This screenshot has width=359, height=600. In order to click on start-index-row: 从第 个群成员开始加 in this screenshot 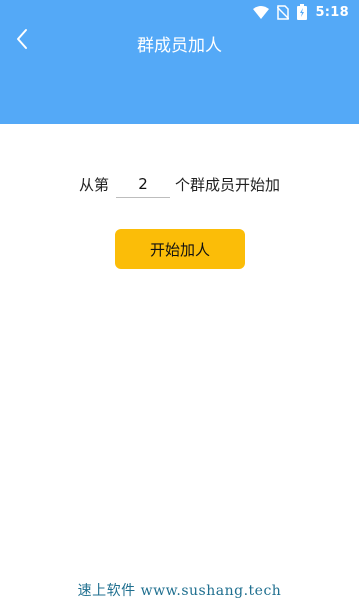, I will do `click(179, 184)`.